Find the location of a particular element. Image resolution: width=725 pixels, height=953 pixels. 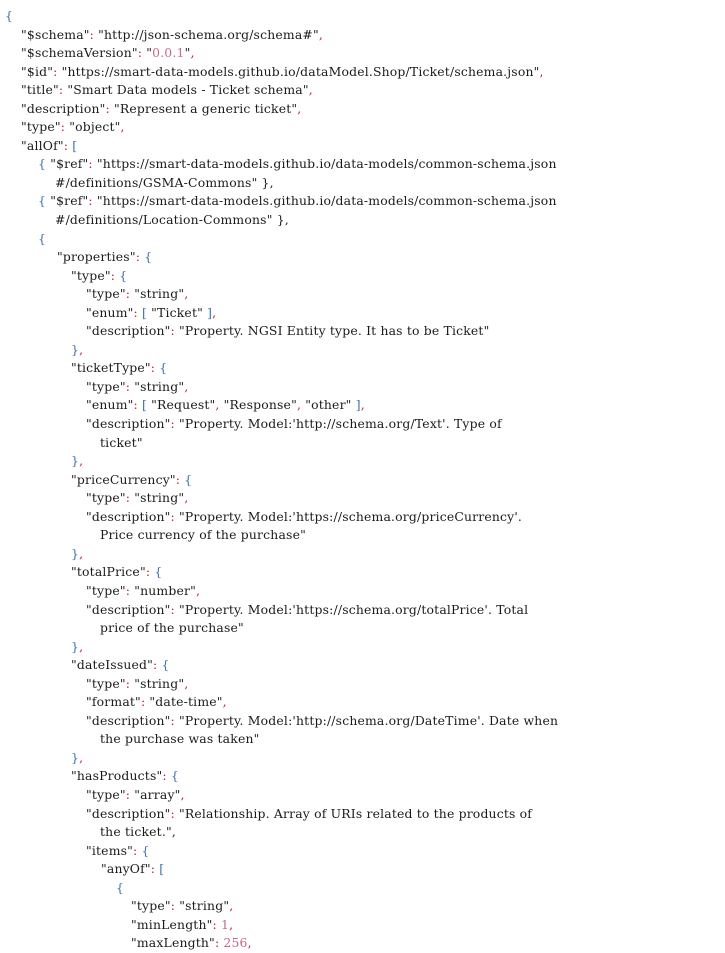

code-line: "type": "number", is located at coordinates (143, 590).